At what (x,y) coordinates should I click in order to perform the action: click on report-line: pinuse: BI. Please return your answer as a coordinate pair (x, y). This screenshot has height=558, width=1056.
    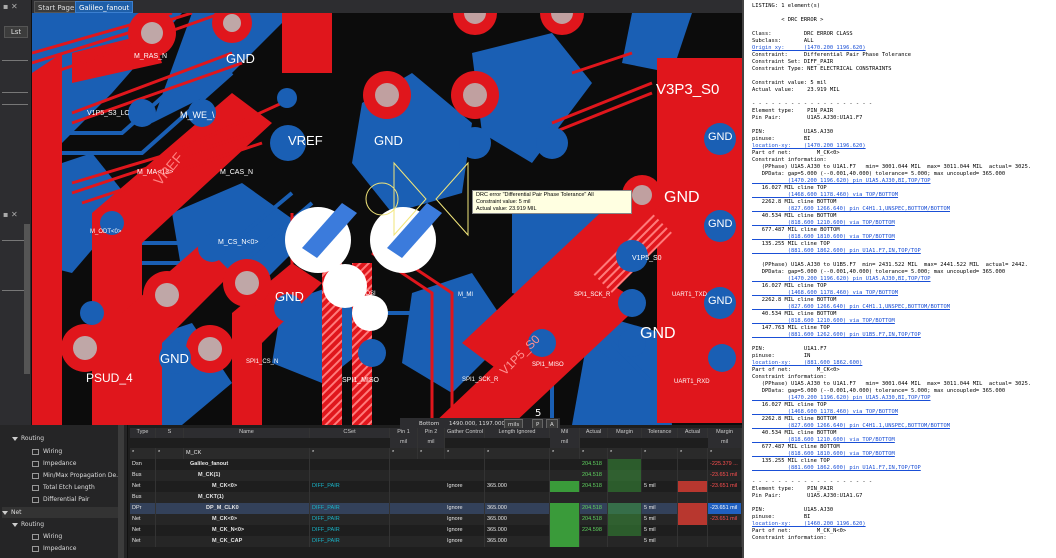
    Looking at the image, I should click on (781, 139).